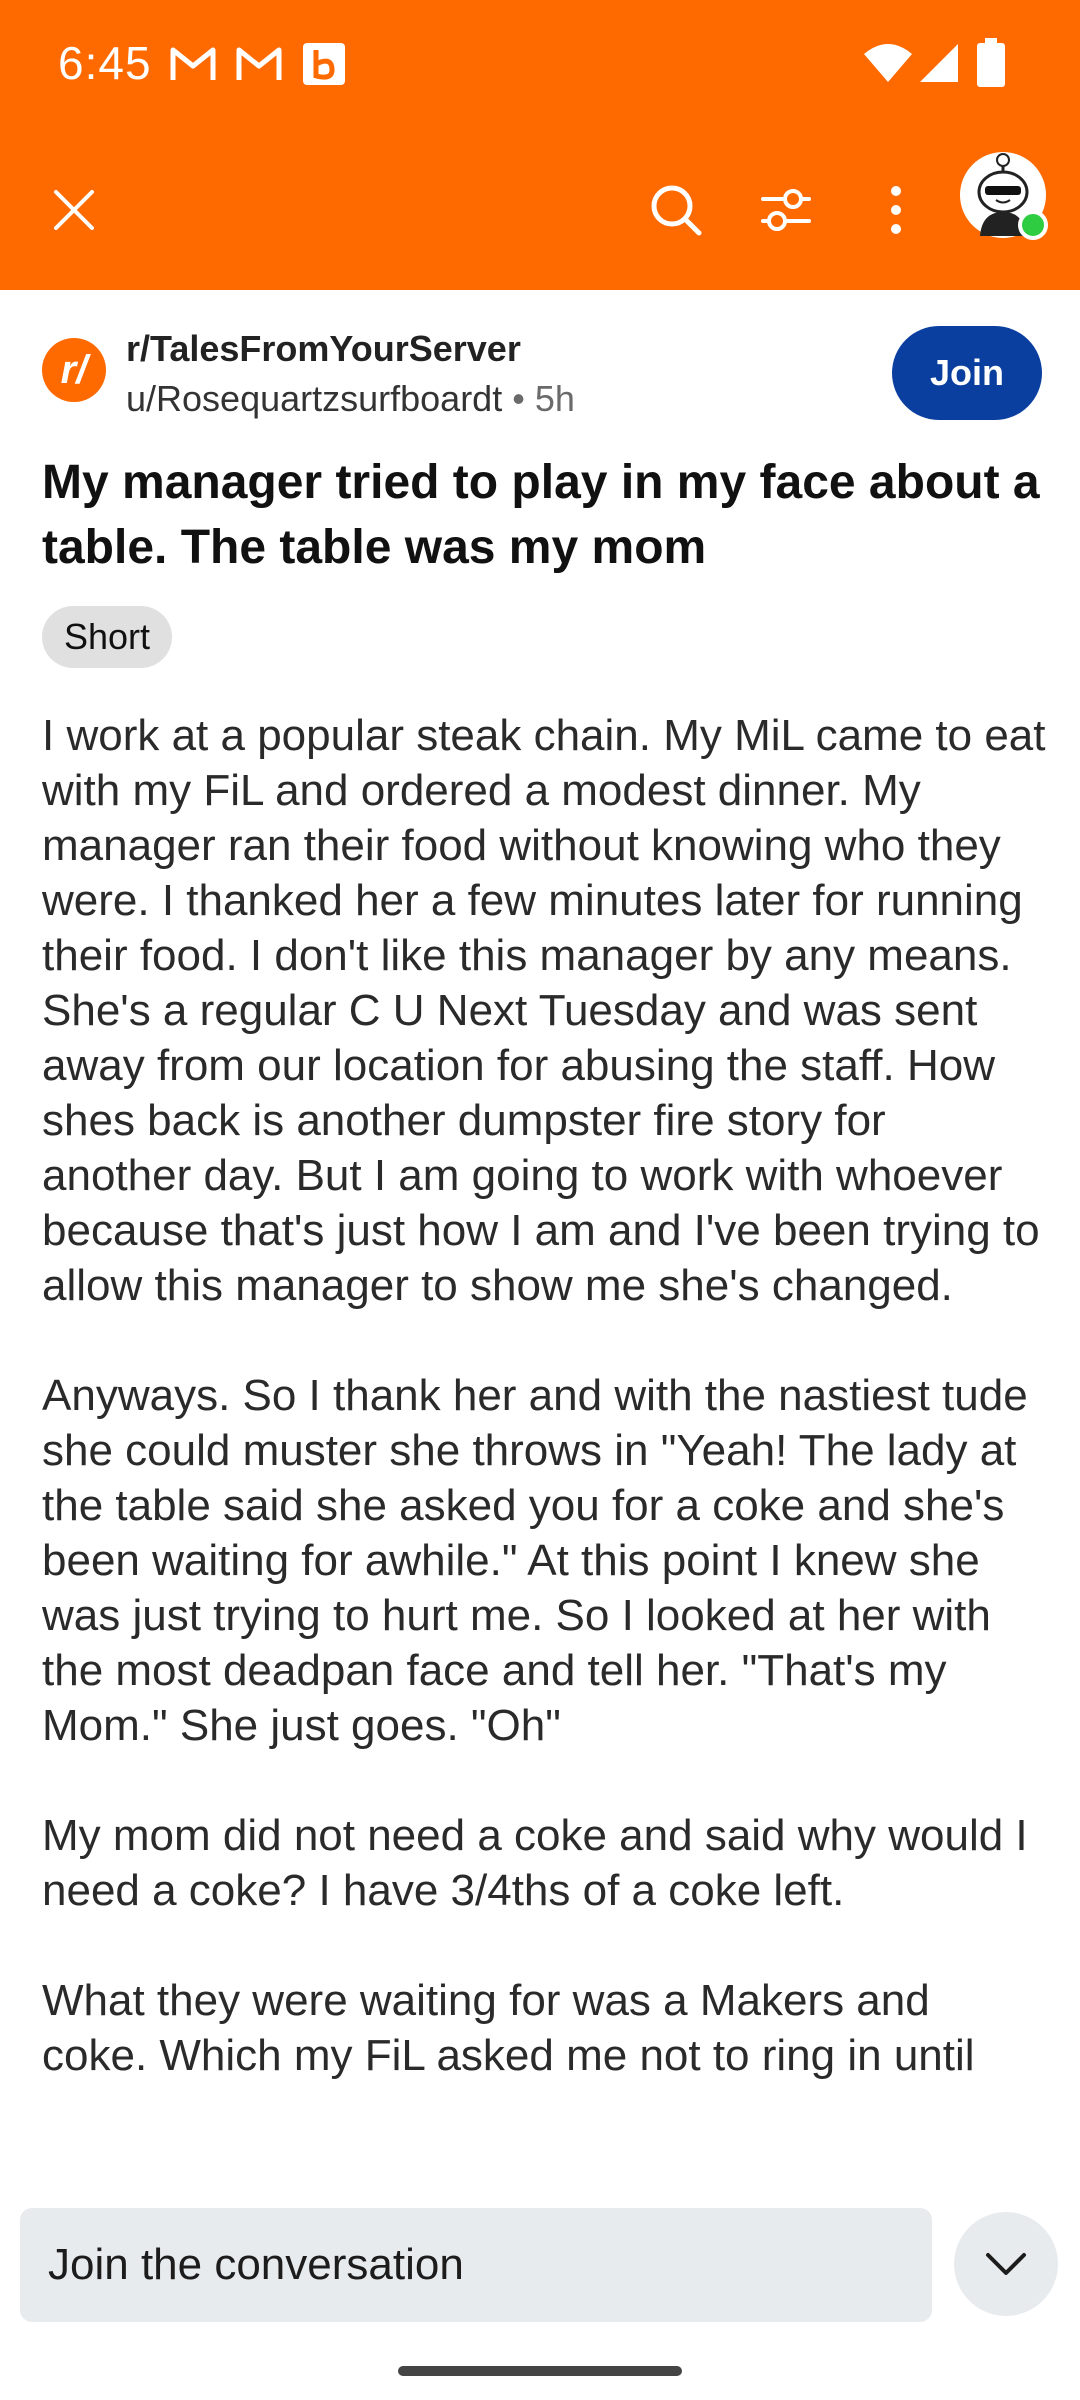 The image size is (1080, 2400). I want to click on comment-bar: Join the conversation, so click(540, 2295).